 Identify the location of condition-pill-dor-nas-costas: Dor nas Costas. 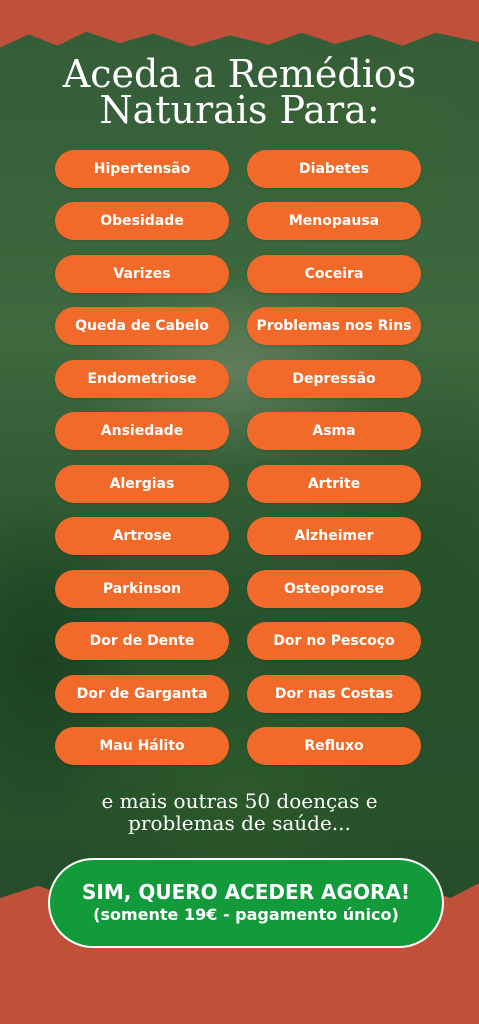
(334, 694).